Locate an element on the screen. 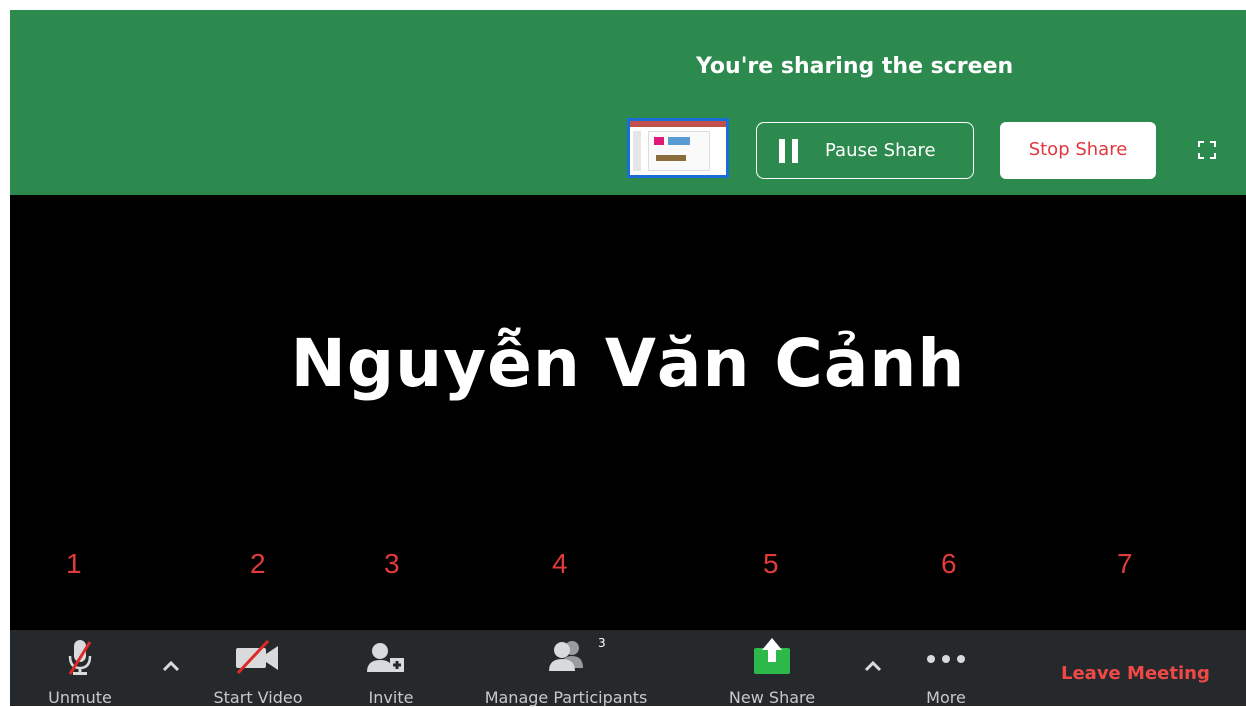 The height and width of the screenshot is (707, 1246). video-off-icon is located at coordinates (257, 657).